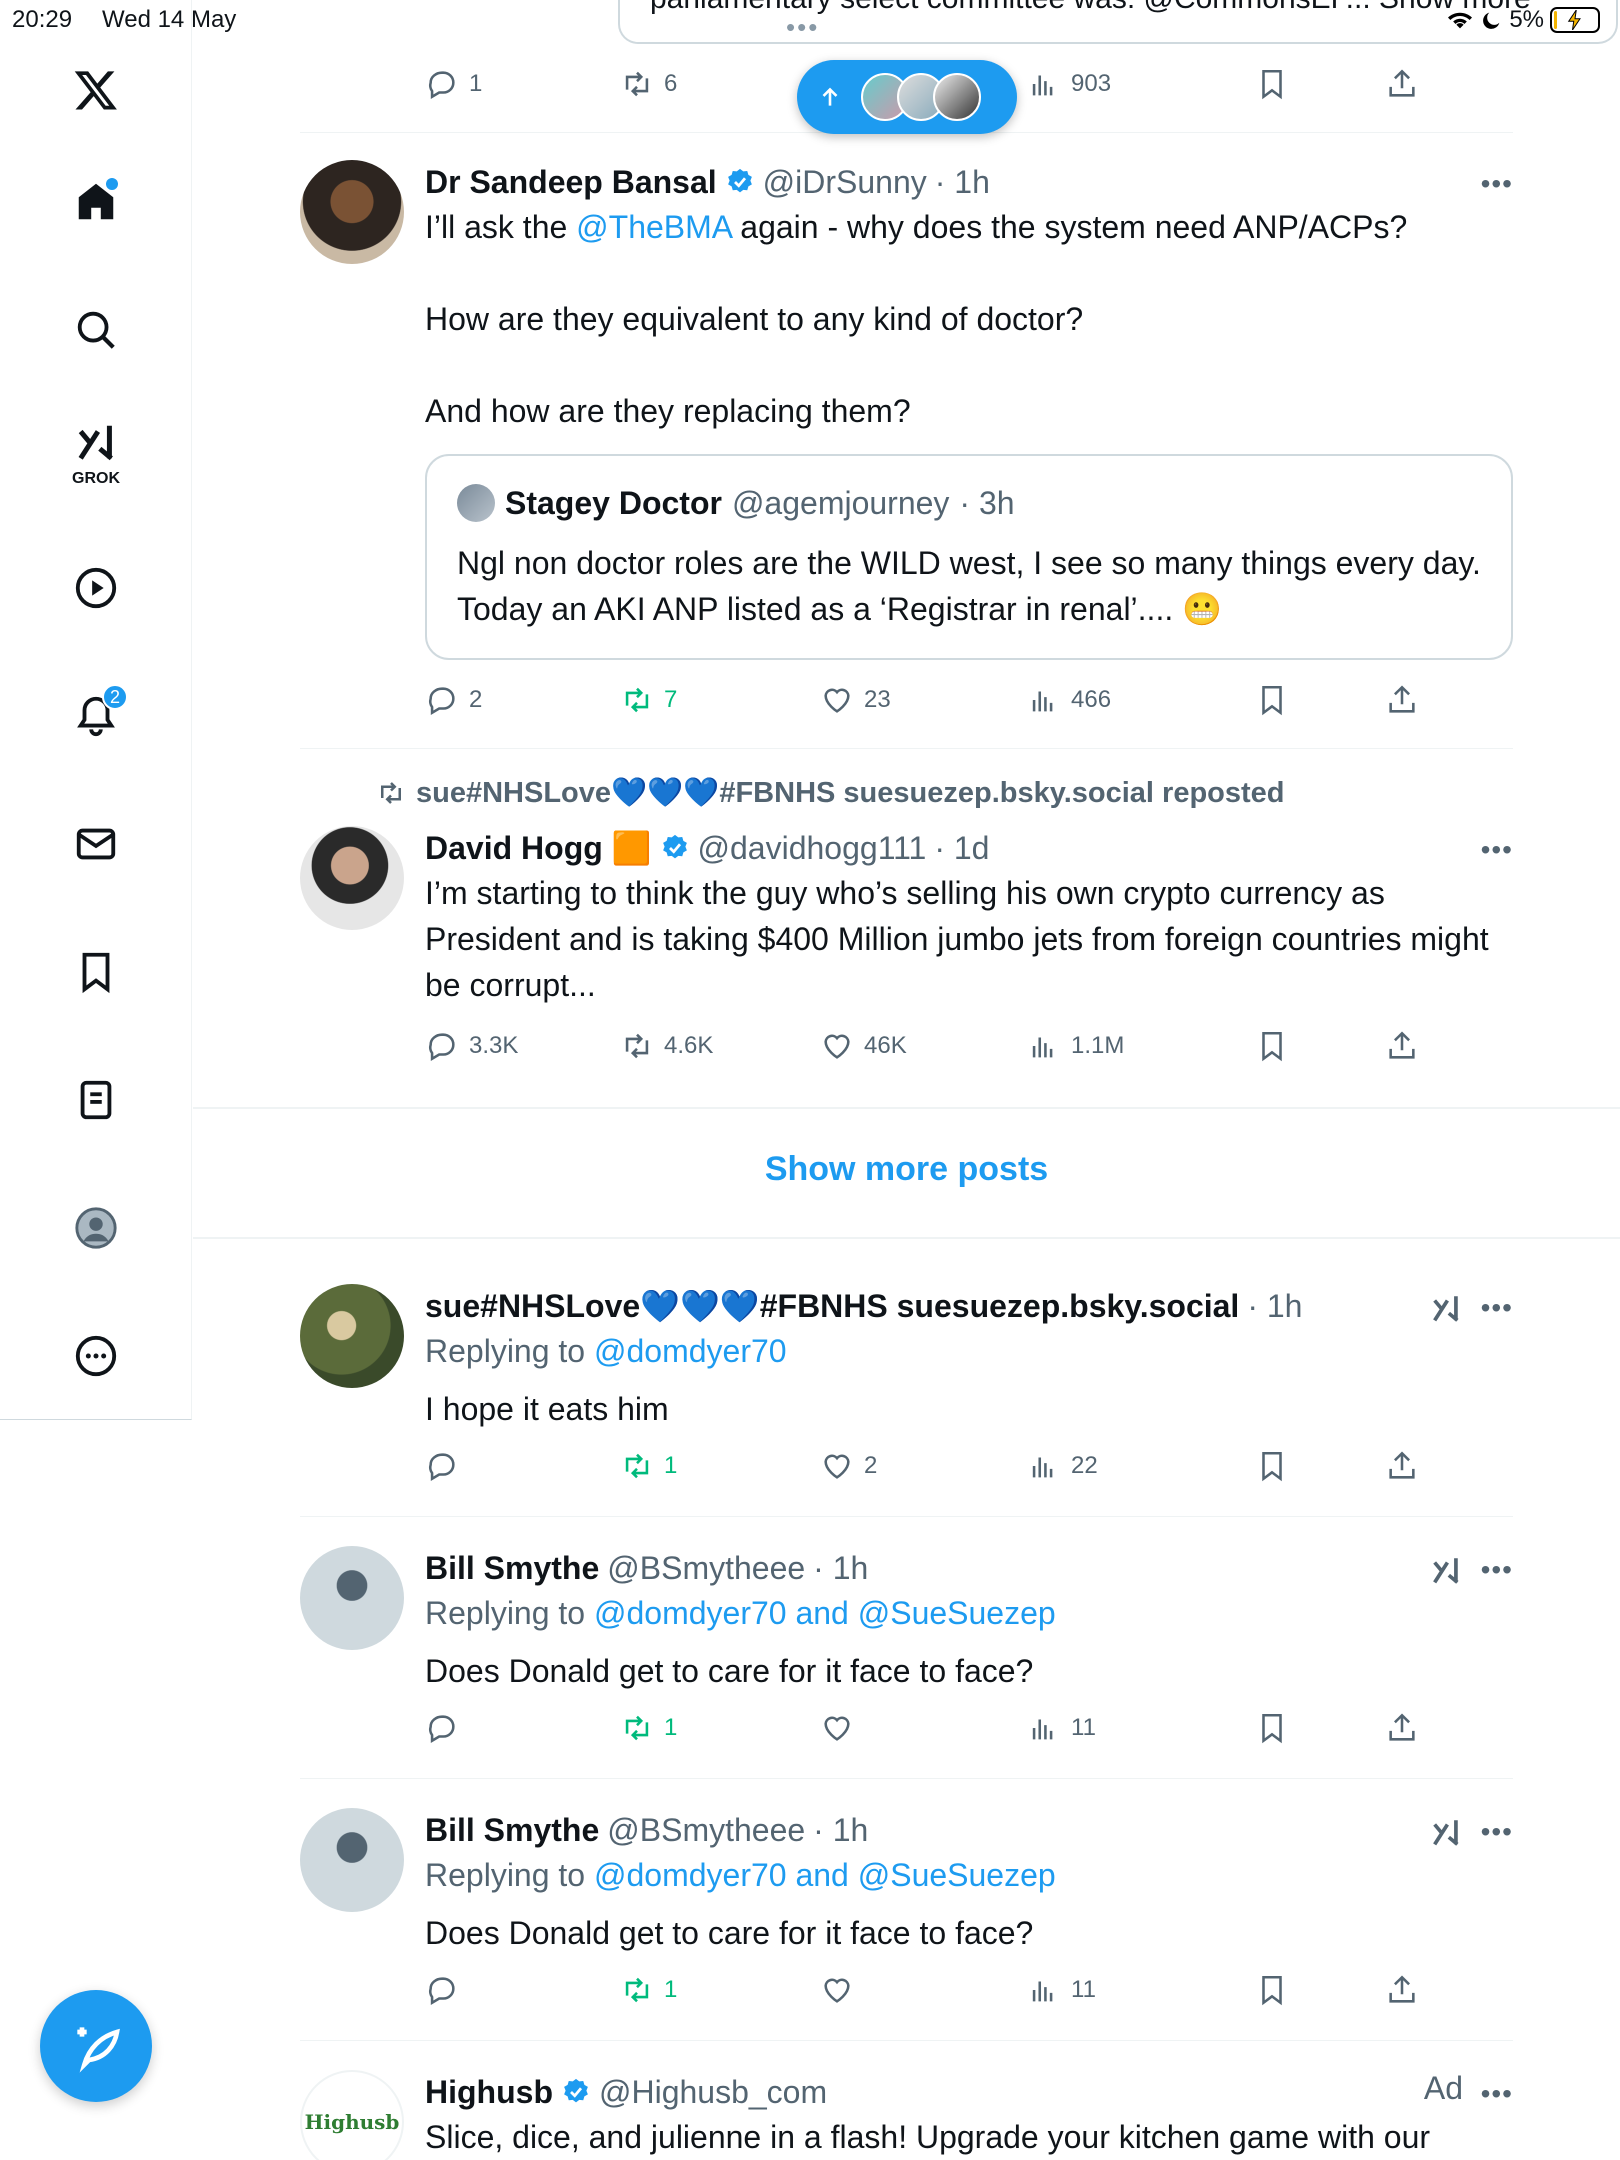 This screenshot has width=1620, height=2160. What do you see at coordinates (1062, 1466) in the screenshot?
I see `views-button: 22` at bounding box center [1062, 1466].